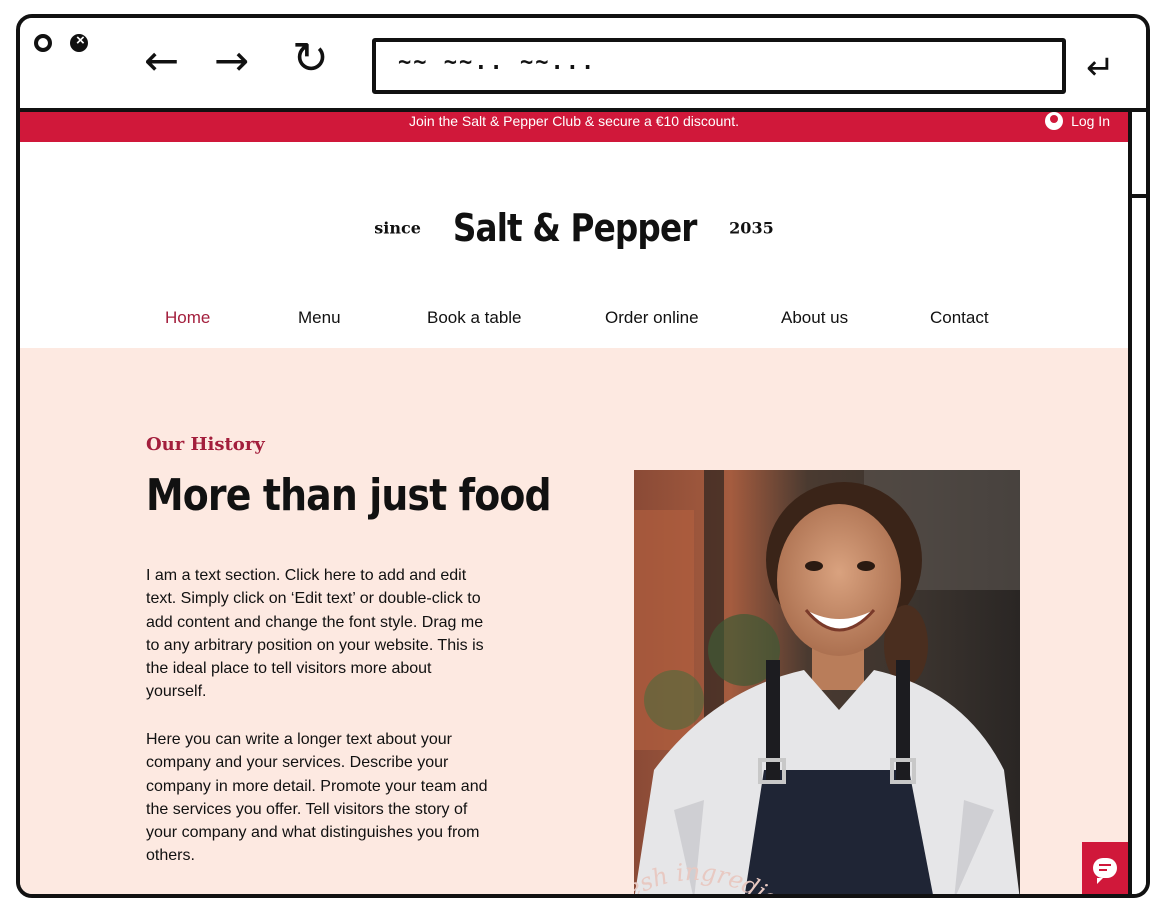 Image resolution: width=1170 pixels, height=912 pixels. I want to click on section-headline: More than just food, so click(349, 495).